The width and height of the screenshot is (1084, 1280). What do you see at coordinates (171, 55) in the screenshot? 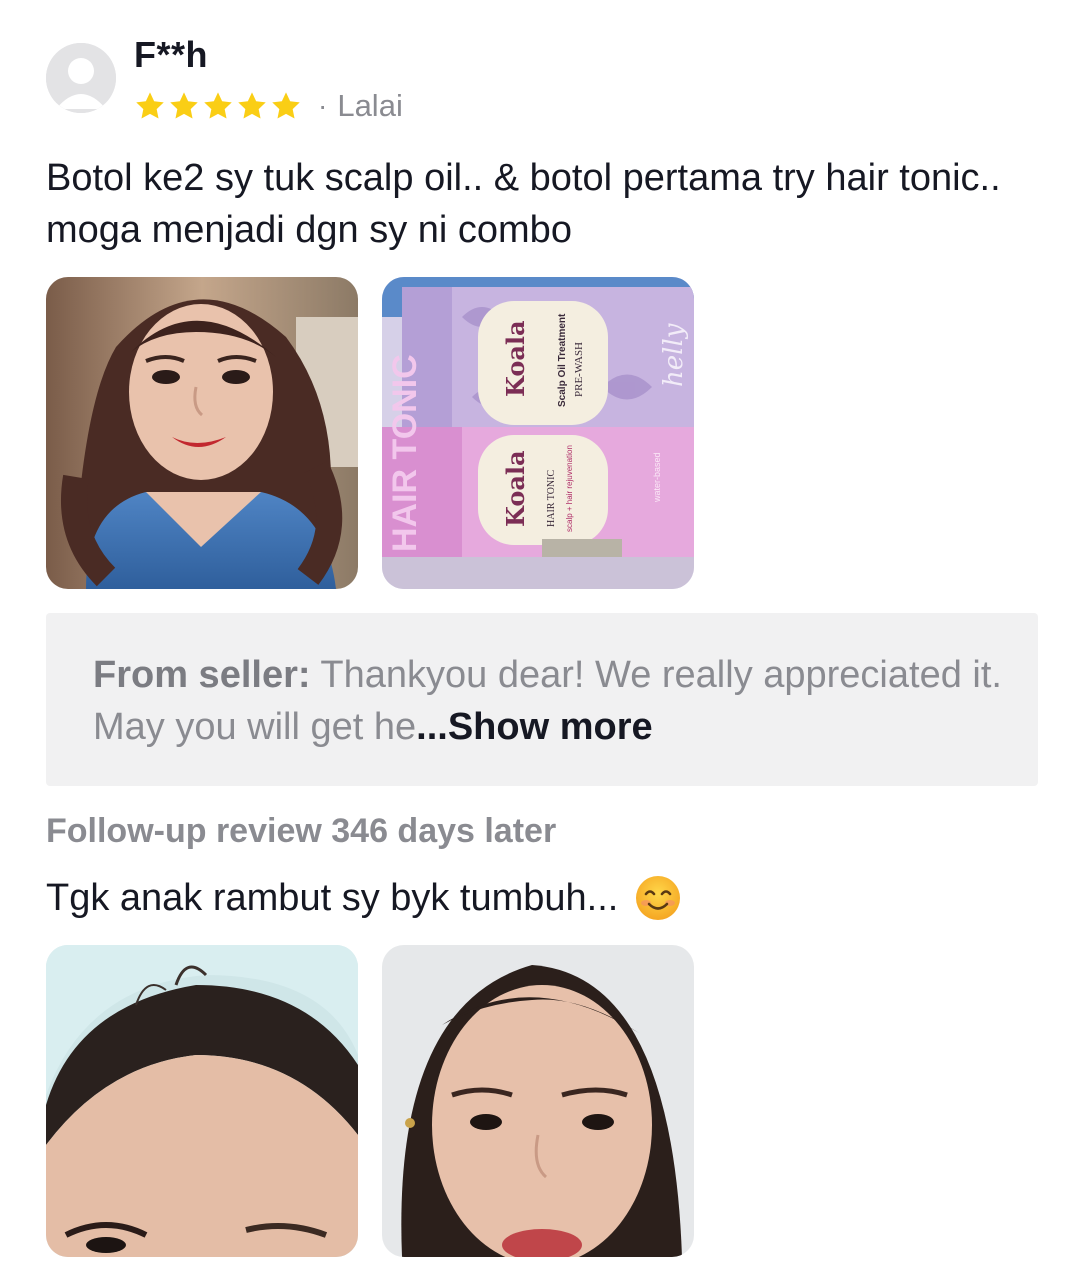
I see `reviewer-username: F**h` at bounding box center [171, 55].